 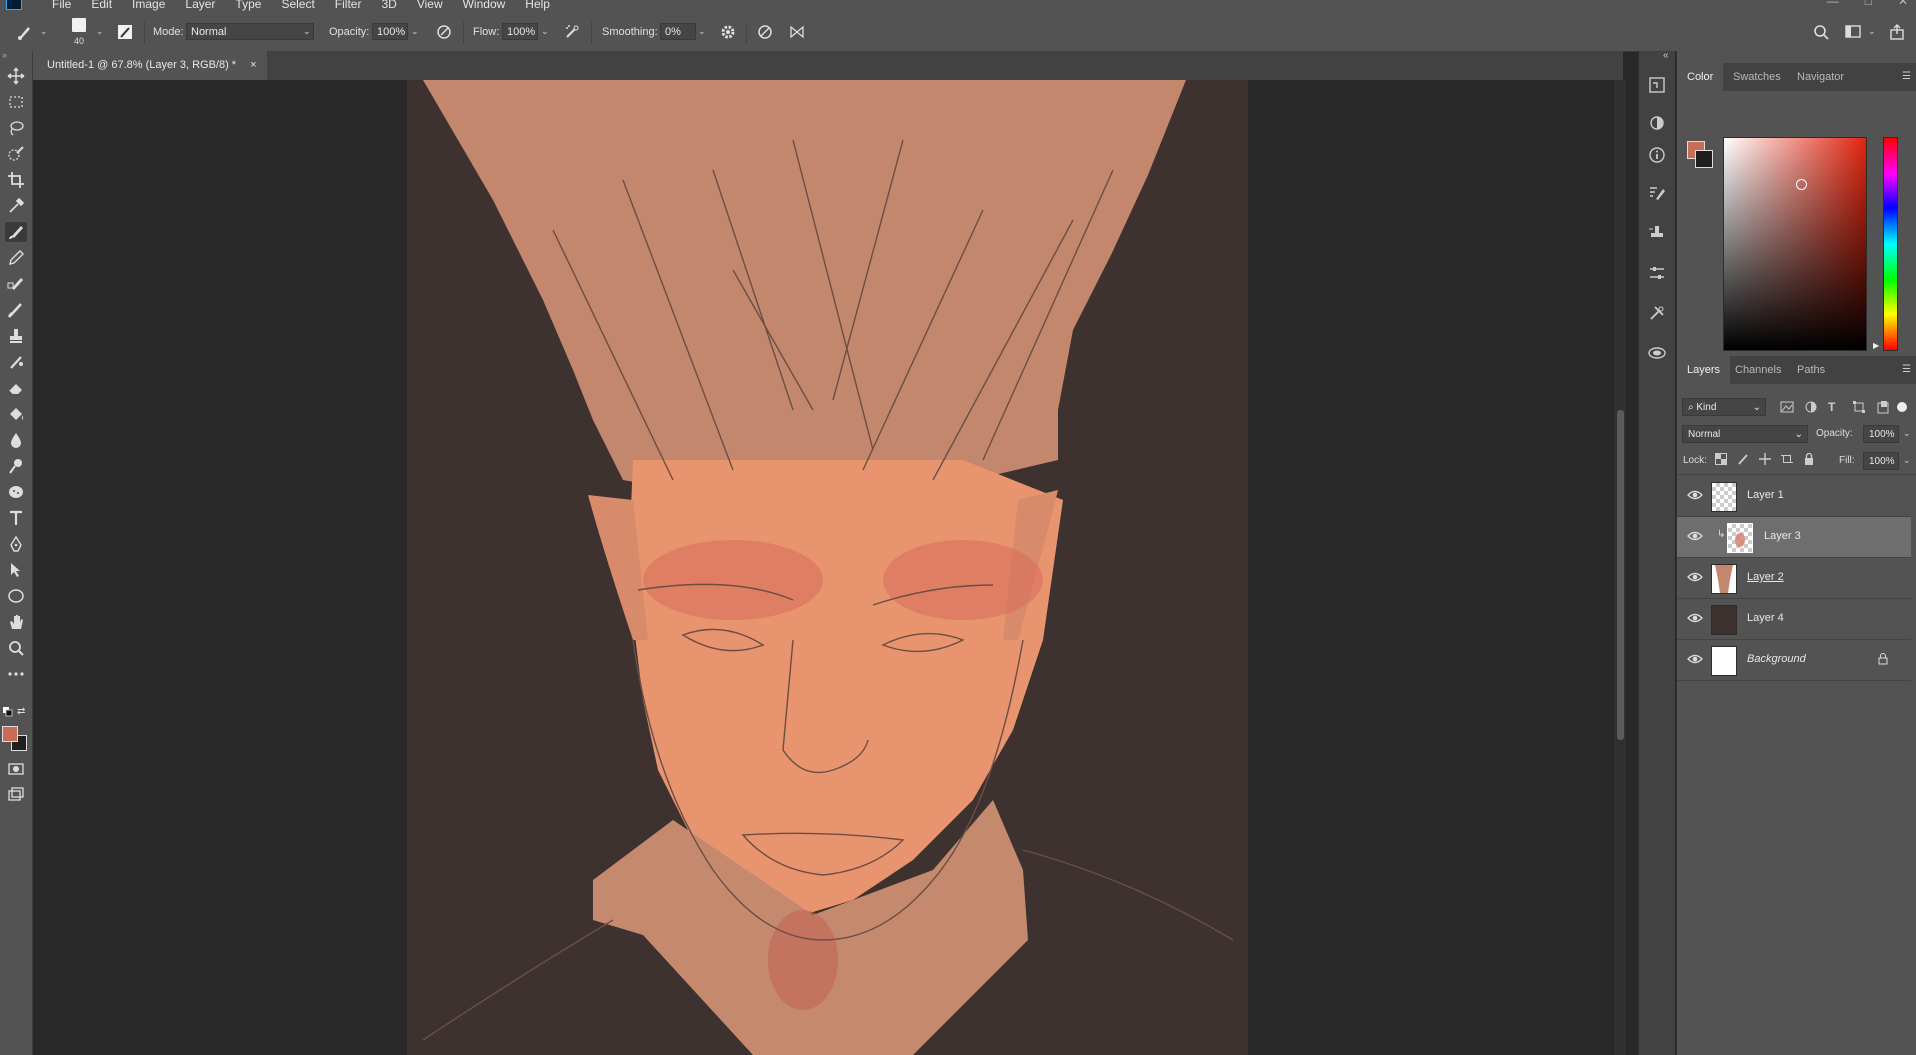 What do you see at coordinates (1743, 459) in the screenshot?
I see `lock-image-pixels-icon` at bounding box center [1743, 459].